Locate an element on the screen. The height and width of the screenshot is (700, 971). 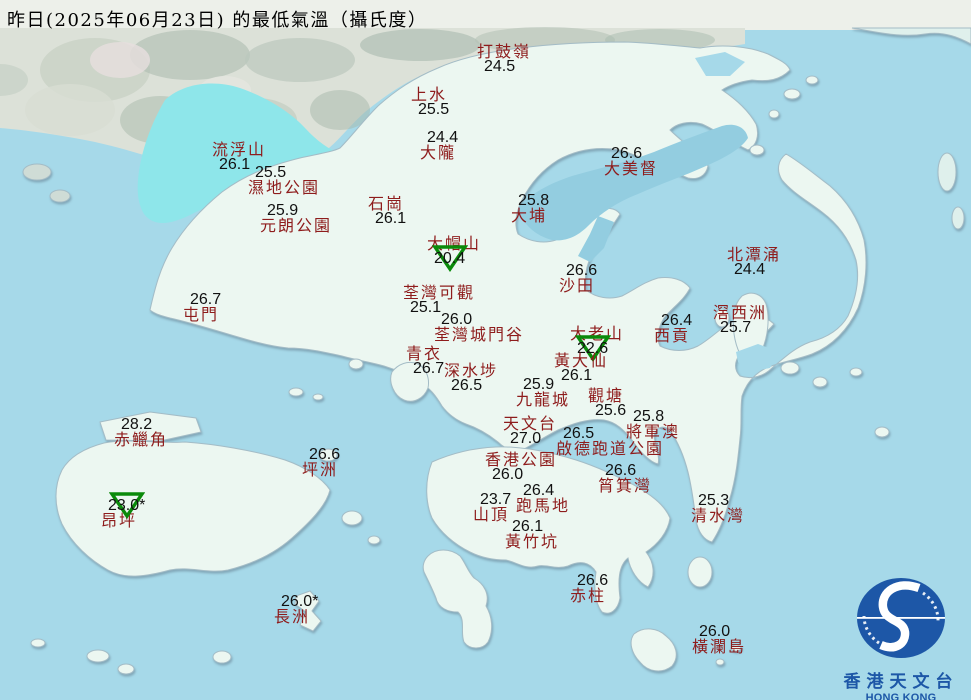
station-name: 打鼓嶺 is located at coordinates (504, 51).